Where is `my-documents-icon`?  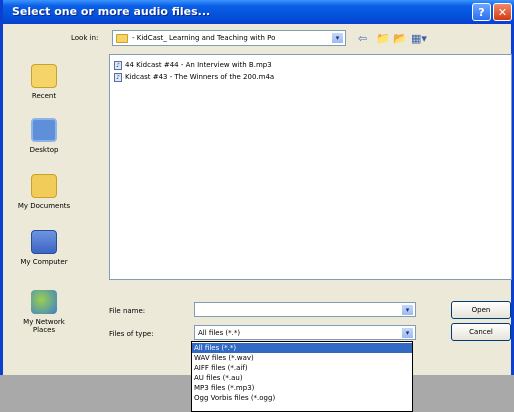 my-documents-icon is located at coordinates (44, 186).